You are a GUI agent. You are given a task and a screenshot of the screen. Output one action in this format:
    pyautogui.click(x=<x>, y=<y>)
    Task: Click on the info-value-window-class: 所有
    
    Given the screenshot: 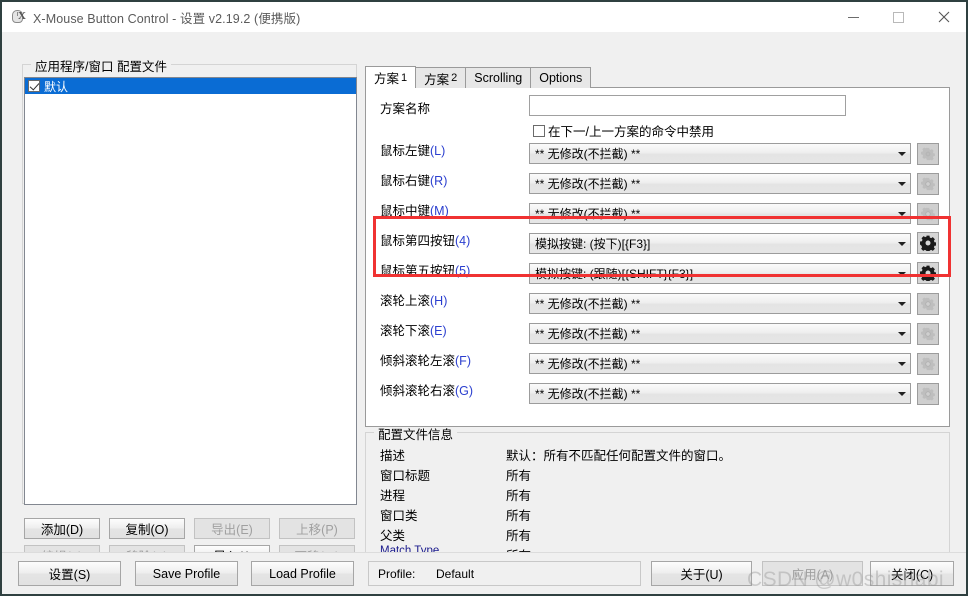 What is the action you would take?
    pyautogui.click(x=519, y=516)
    